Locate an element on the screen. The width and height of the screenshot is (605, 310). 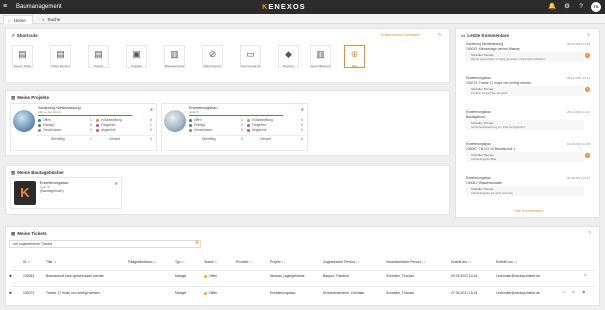
shortcut-projekte: ▣ Projekte is located at coordinates (136, 56).